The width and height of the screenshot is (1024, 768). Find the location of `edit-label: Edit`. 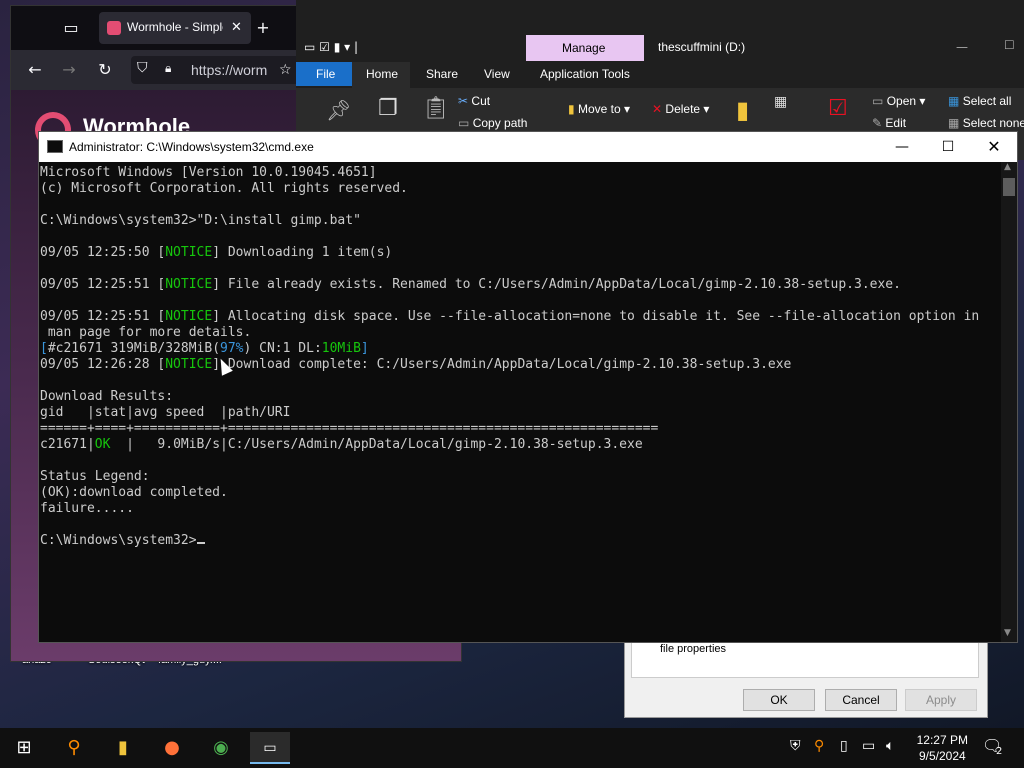

edit-label: Edit is located at coordinates (896, 123).